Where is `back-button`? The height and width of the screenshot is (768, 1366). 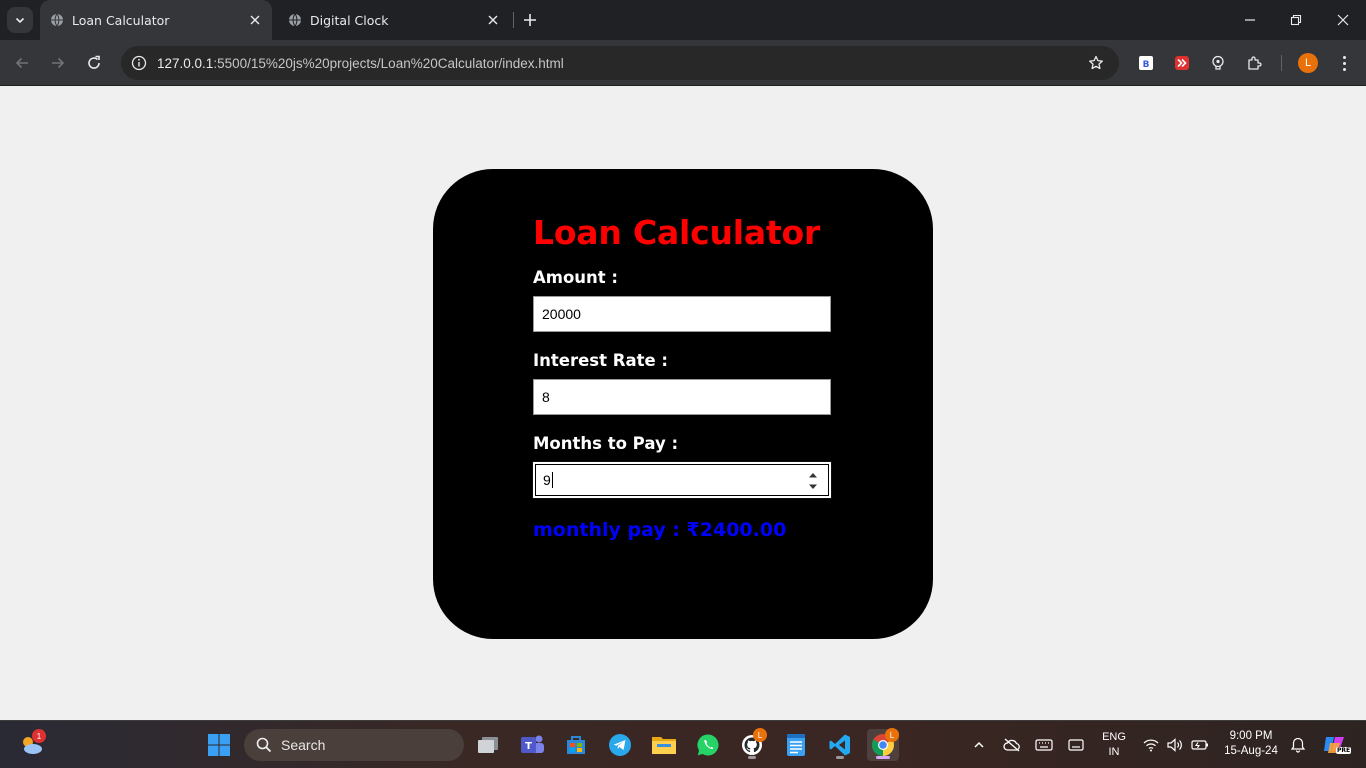 back-button is located at coordinates (22, 63).